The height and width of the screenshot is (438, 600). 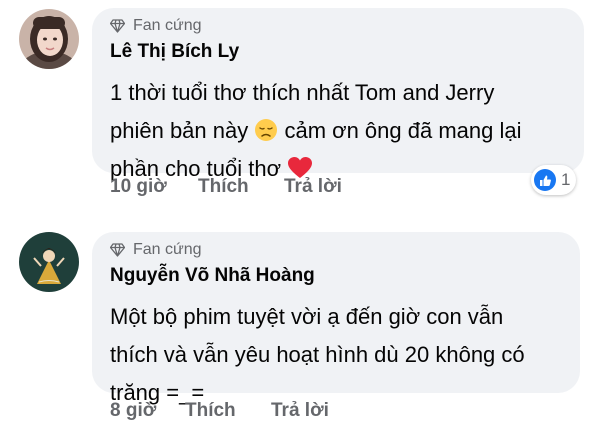 What do you see at coordinates (133, 411) in the screenshot?
I see `timestamp: 8 giờ` at bounding box center [133, 411].